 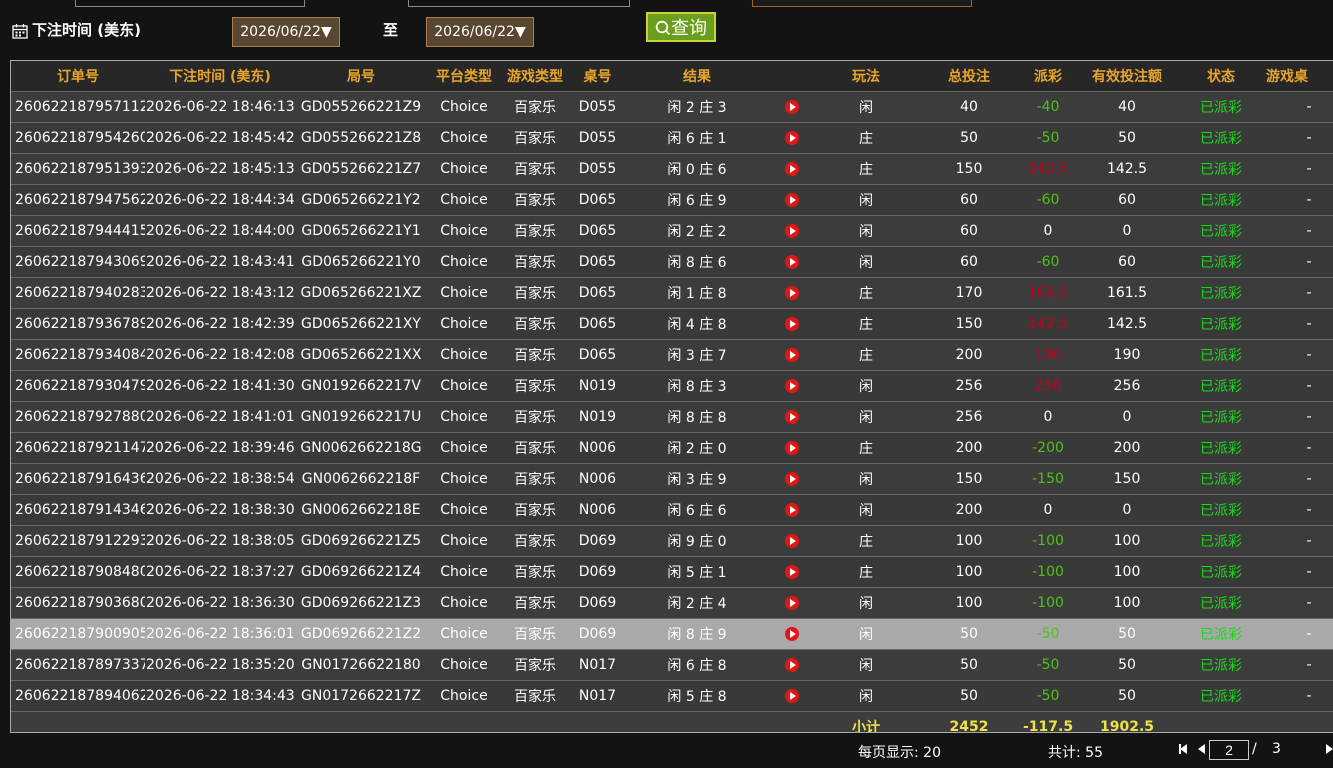 I want to click on page-number-input, so click(x=1229, y=750).